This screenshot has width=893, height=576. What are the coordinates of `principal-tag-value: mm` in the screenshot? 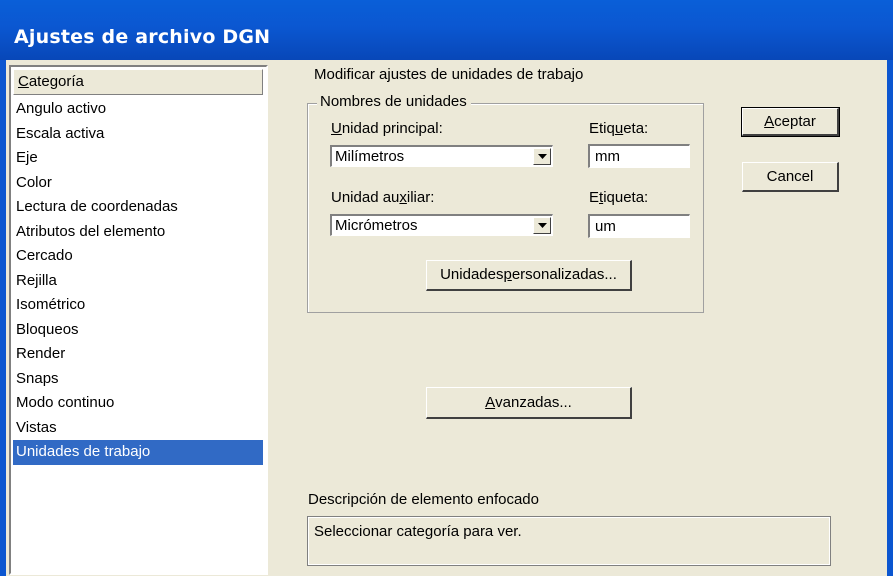 It's located at (607, 156).